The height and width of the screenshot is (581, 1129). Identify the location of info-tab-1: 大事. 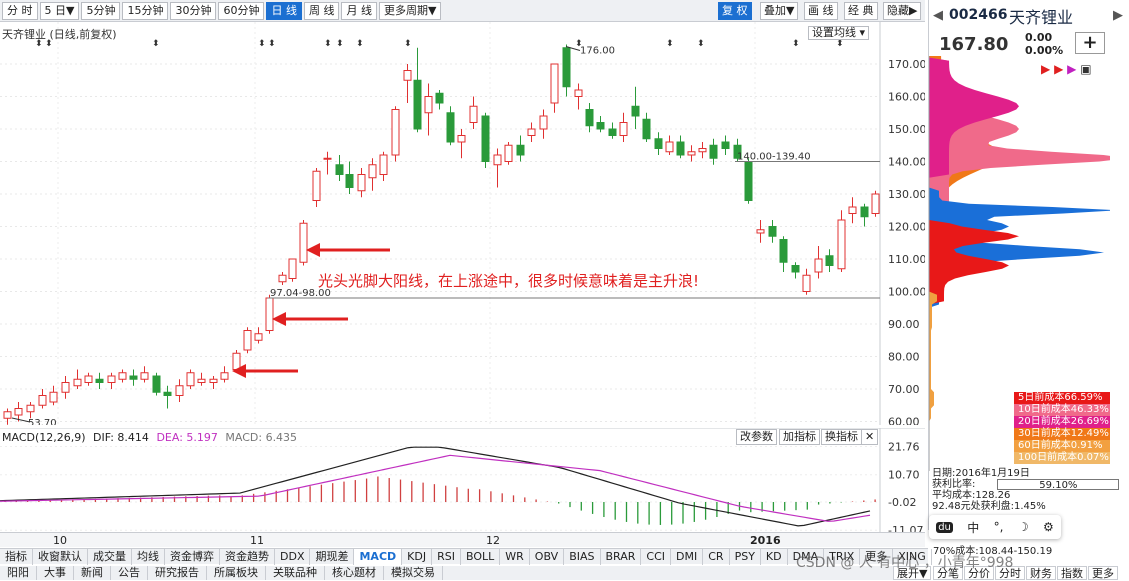
(55, 573).